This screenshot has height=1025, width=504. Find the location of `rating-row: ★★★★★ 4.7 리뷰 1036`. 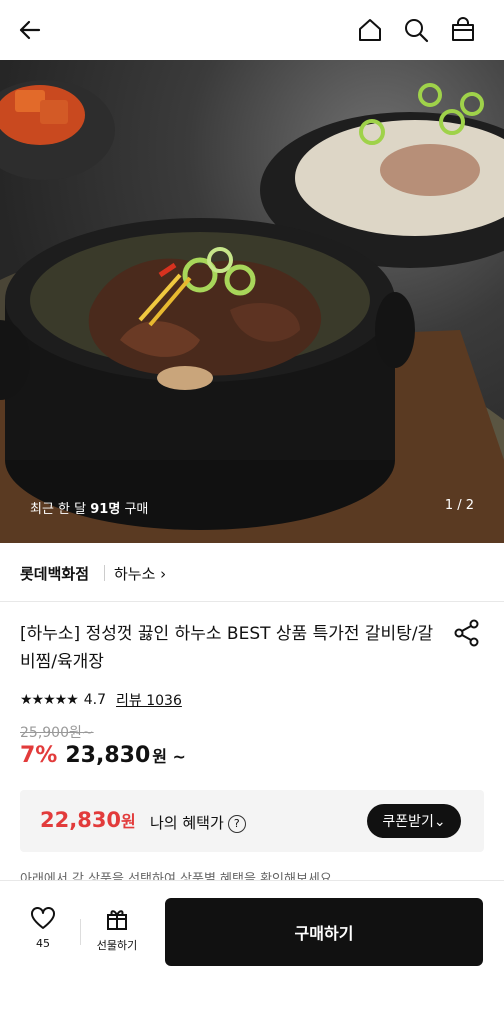

rating-row: ★★★★★ 4.7 리뷰 1036 is located at coordinates (101, 700).